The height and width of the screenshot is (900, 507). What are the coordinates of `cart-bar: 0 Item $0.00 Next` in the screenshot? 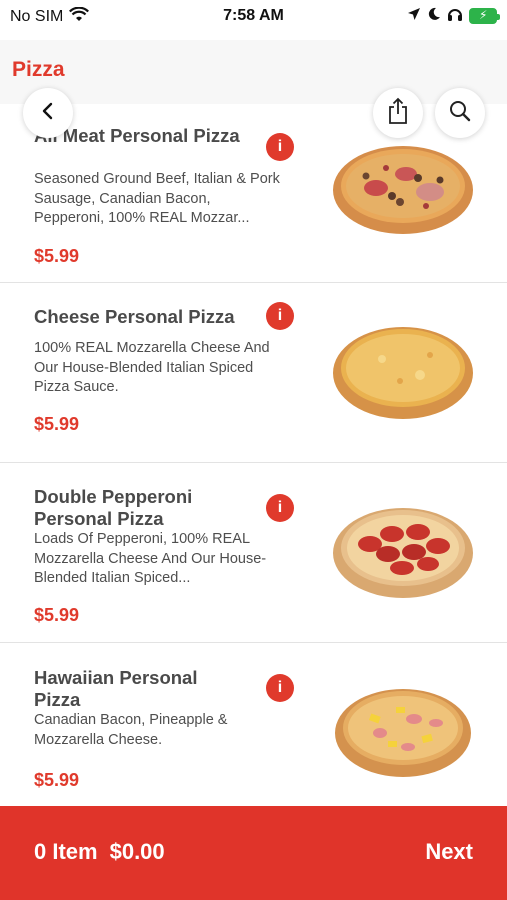 It's located at (253, 853).